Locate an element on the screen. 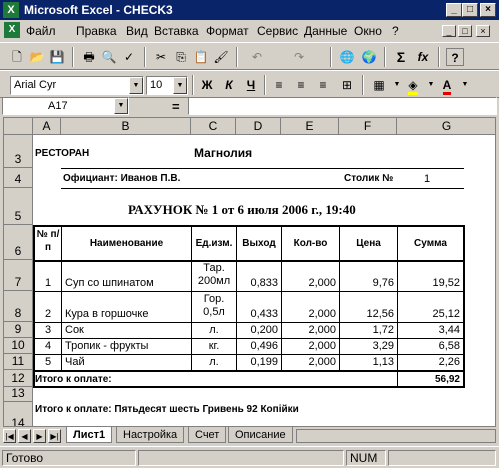 The height and width of the screenshot is (468, 499). row-header-7: 7 is located at coordinates (18, 275).